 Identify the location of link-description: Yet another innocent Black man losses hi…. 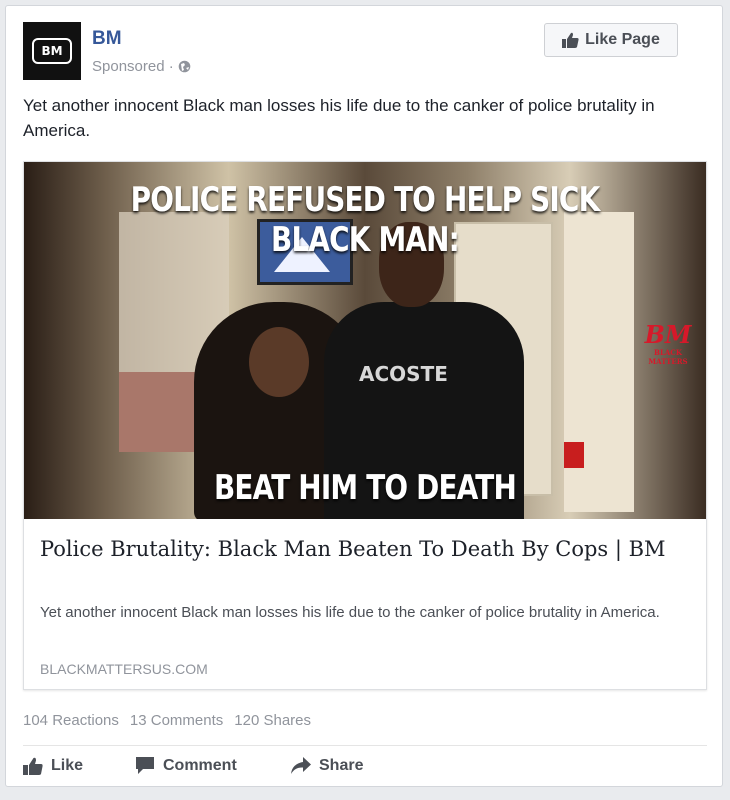
(350, 612).